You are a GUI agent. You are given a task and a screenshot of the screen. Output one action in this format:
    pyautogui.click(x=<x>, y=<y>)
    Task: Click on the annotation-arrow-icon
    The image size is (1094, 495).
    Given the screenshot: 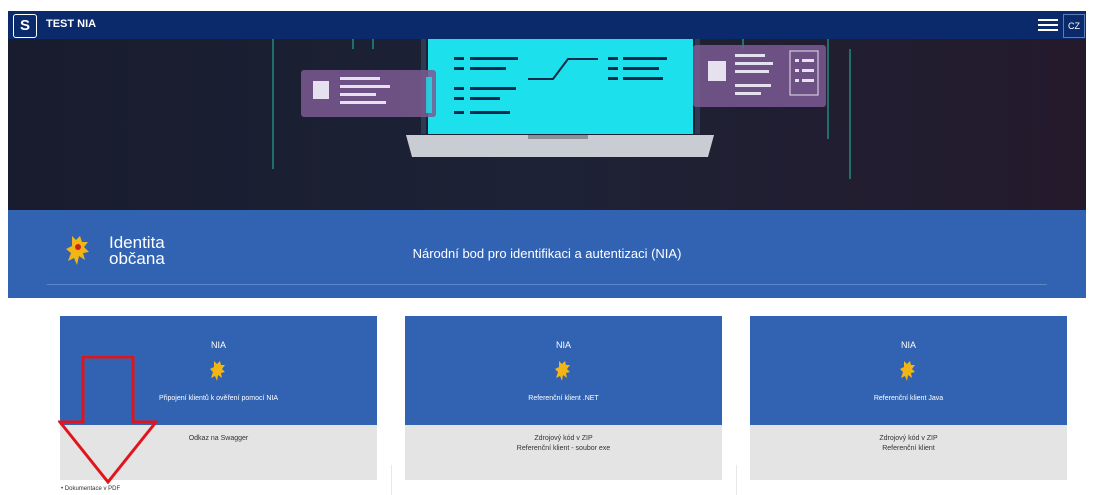 What is the action you would take?
    pyautogui.click(x=108, y=420)
    